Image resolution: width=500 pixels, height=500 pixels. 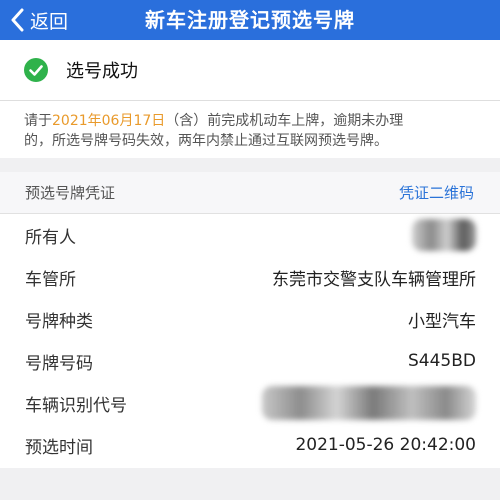 What do you see at coordinates (50, 279) in the screenshot?
I see `vehicle-office-label: 车管所` at bounding box center [50, 279].